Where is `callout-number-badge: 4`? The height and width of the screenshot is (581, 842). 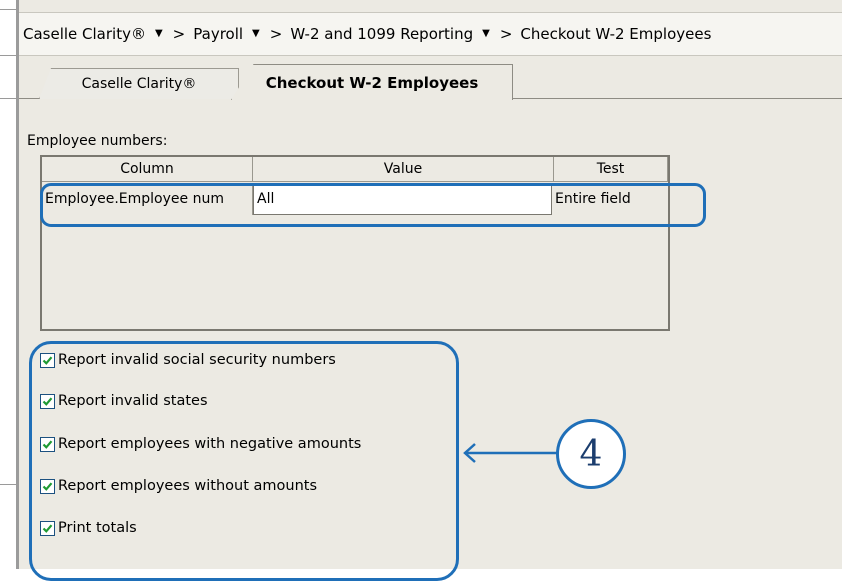
callout-number-badge: 4 is located at coordinates (591, 454).